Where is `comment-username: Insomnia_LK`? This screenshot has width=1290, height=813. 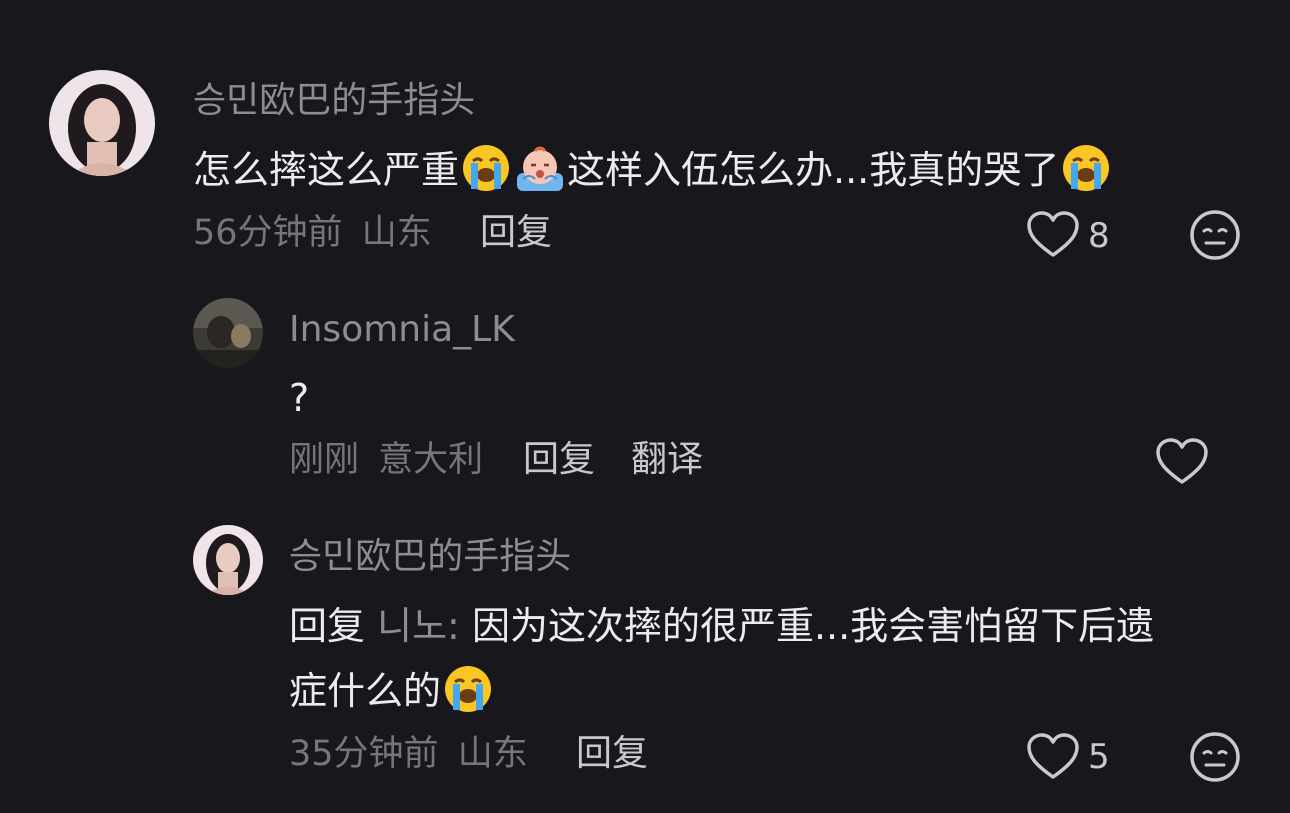
comment-username: Insomnia_LK is located at coordinates (402, 330).